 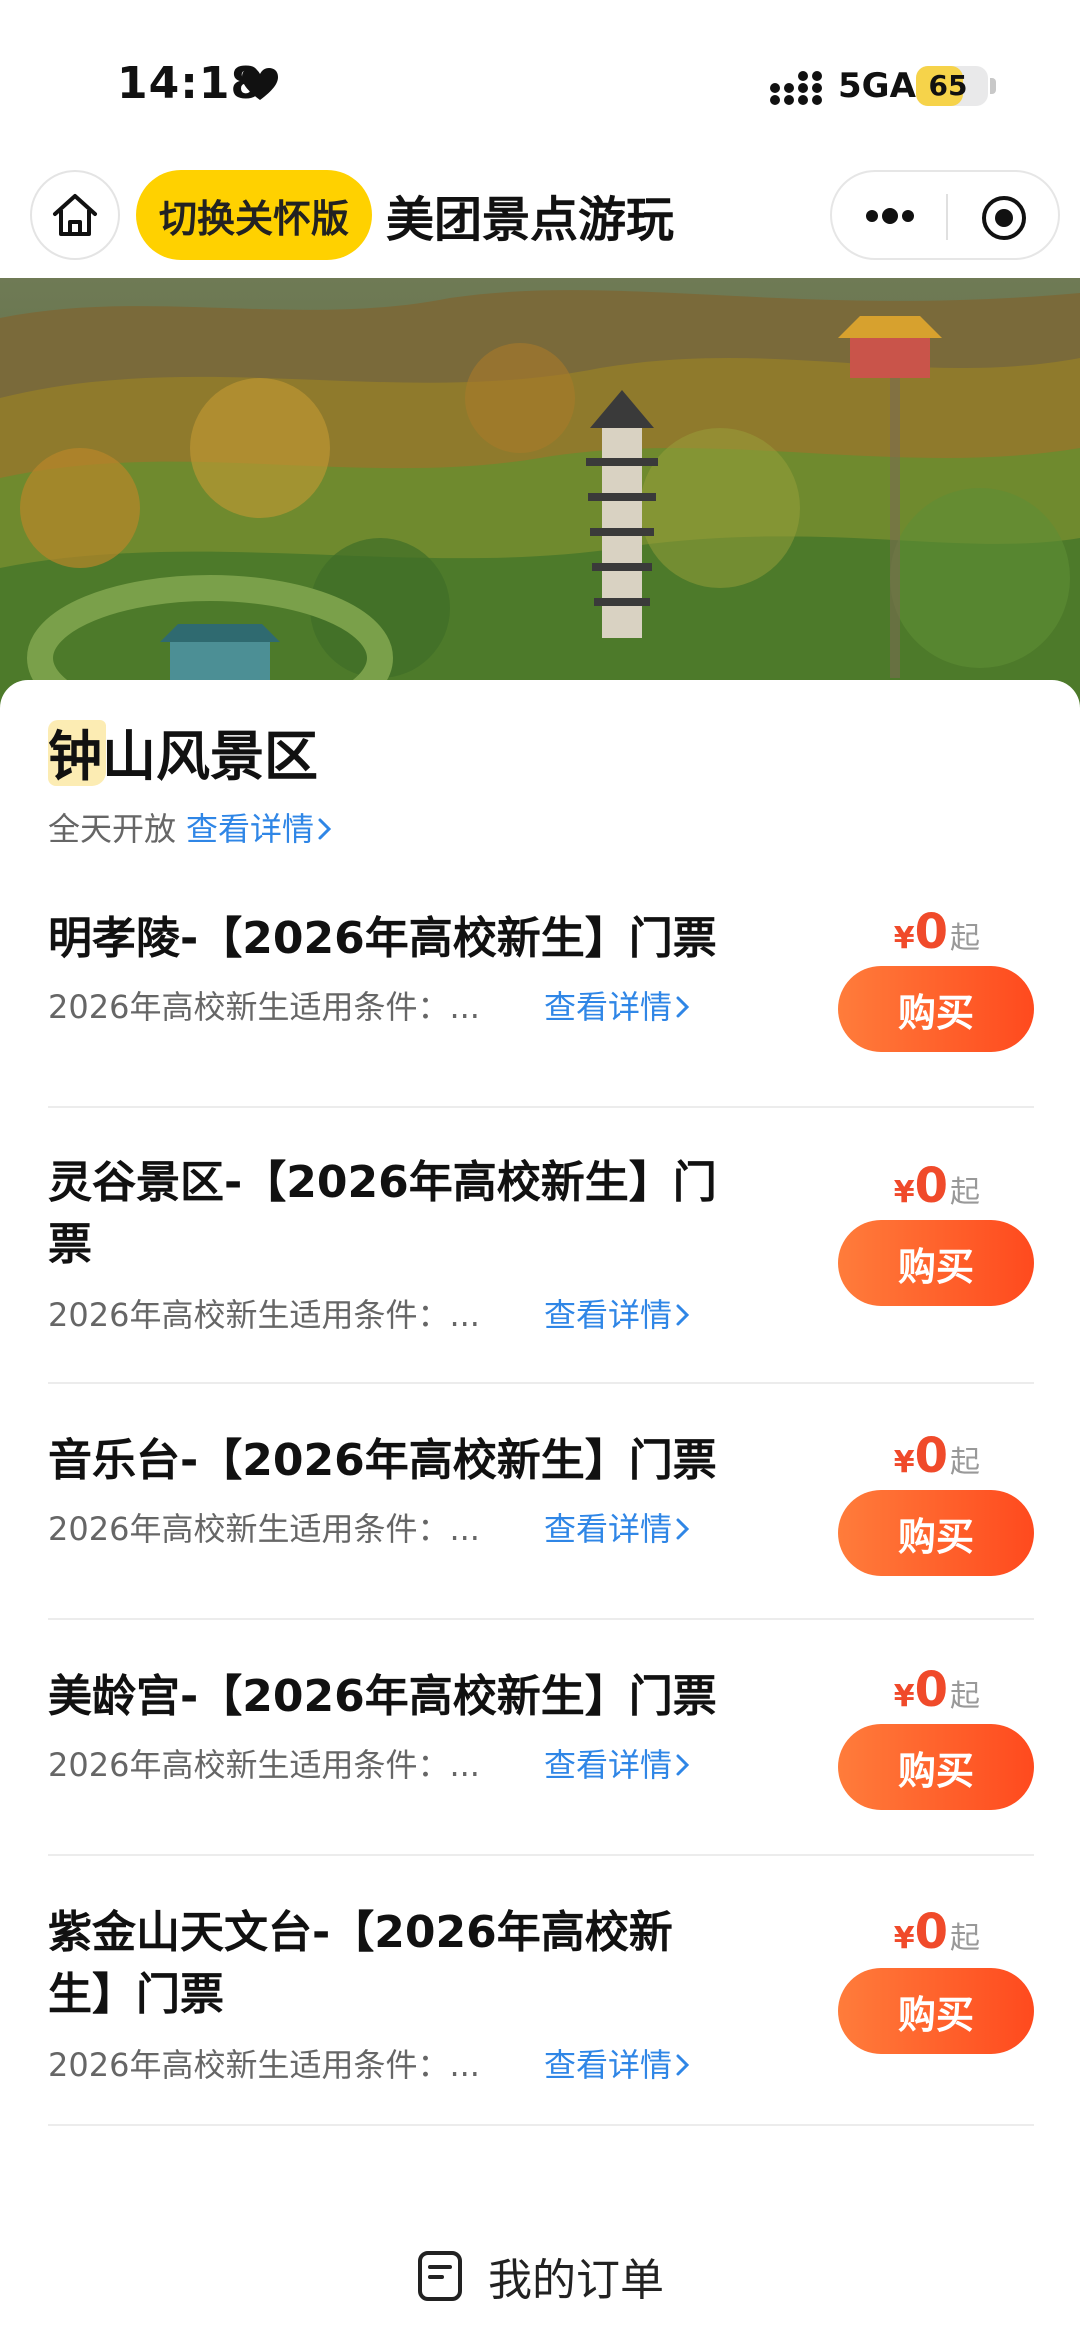 What do you see at coordinates (576, 2280) in the screenshot?
I see `my-orders-label: 我的订单` at bounding box center [576, 2280].